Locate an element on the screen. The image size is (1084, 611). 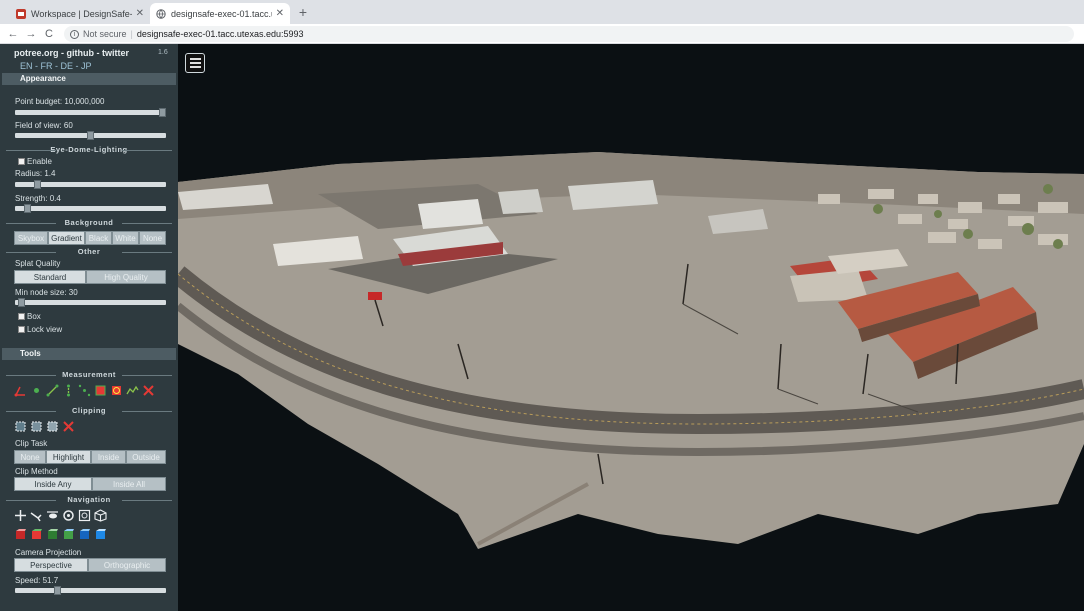
lock-view-checkbox is located at coordinates (21, 329).